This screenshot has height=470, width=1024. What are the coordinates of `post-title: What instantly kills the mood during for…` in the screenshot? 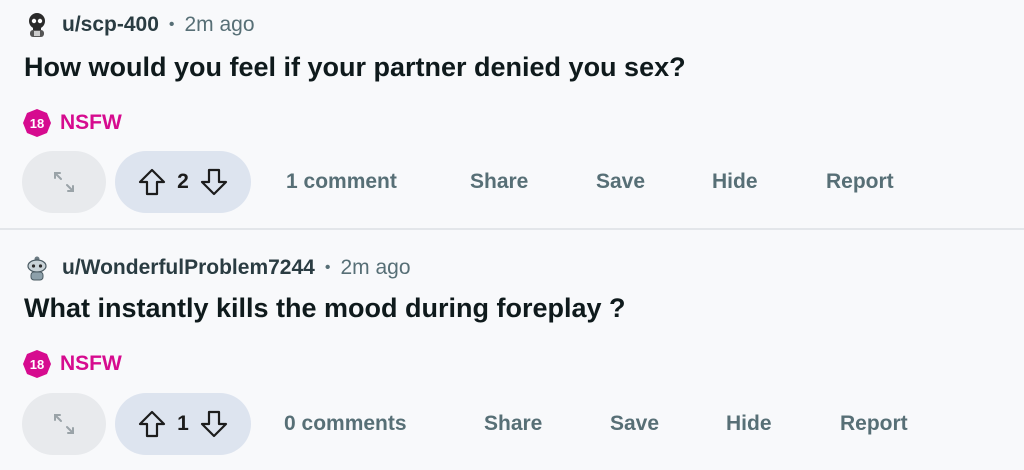 It's located at (325, 308).